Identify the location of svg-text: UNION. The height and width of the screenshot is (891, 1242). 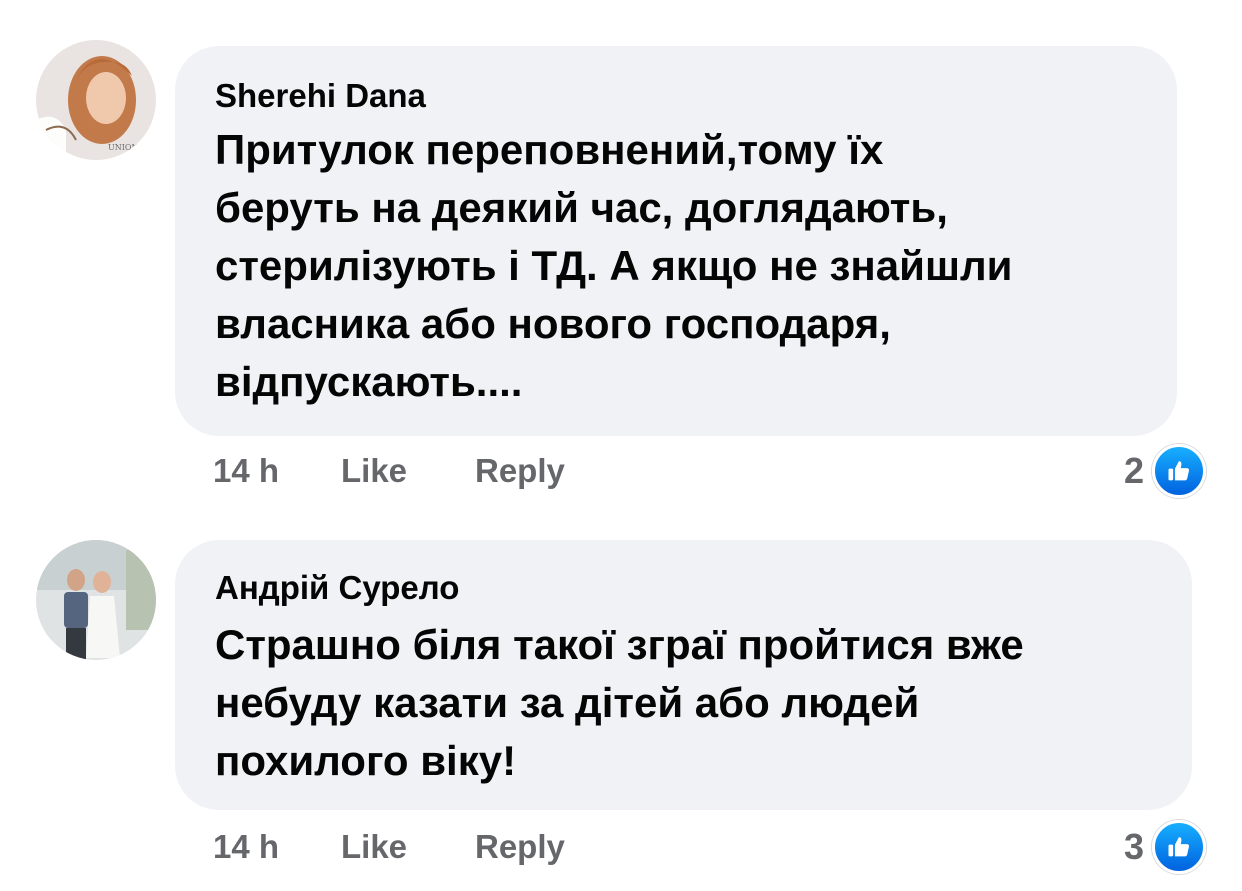
(123, 147).